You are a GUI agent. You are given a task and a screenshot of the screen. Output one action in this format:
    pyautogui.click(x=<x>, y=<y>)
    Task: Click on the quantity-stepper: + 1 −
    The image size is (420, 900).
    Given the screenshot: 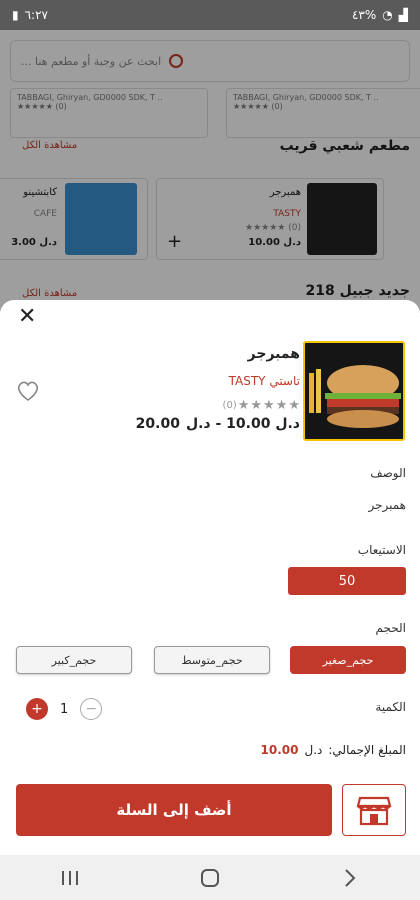 What is the action you would take?
    pyautogui.click(x=64, y=709)
    